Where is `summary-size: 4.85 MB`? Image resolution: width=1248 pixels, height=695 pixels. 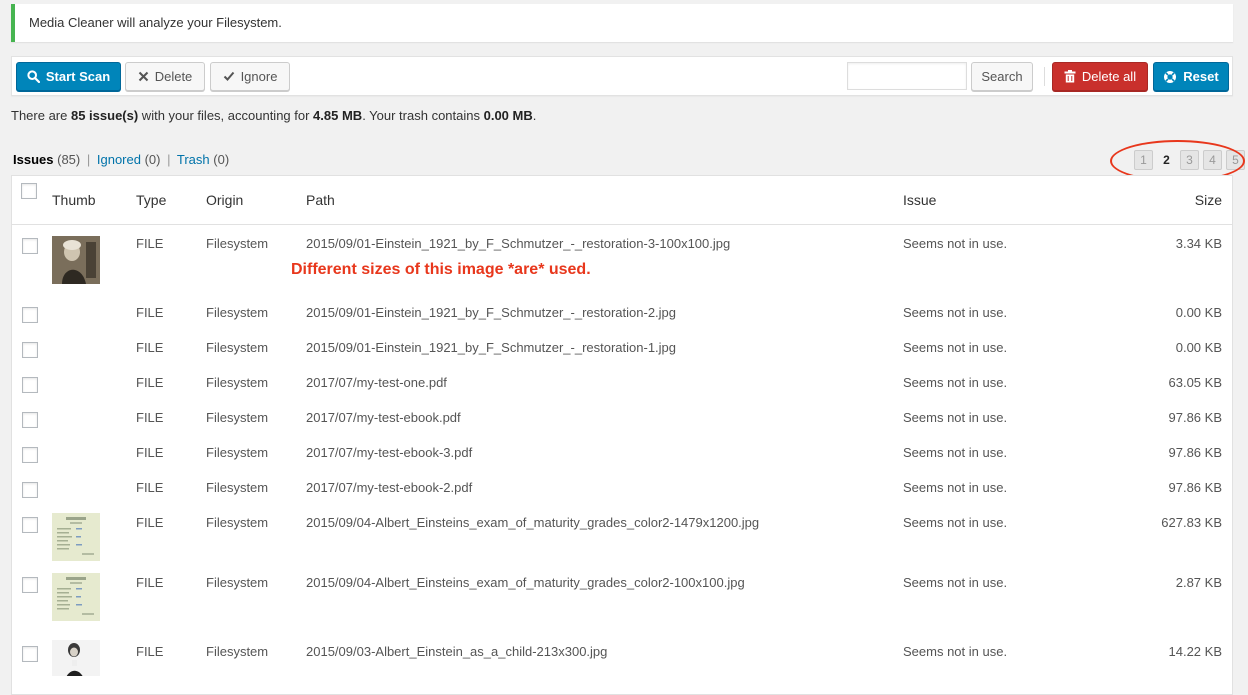
summary-size: 4.85 MB is located at coordinates (338, 115).